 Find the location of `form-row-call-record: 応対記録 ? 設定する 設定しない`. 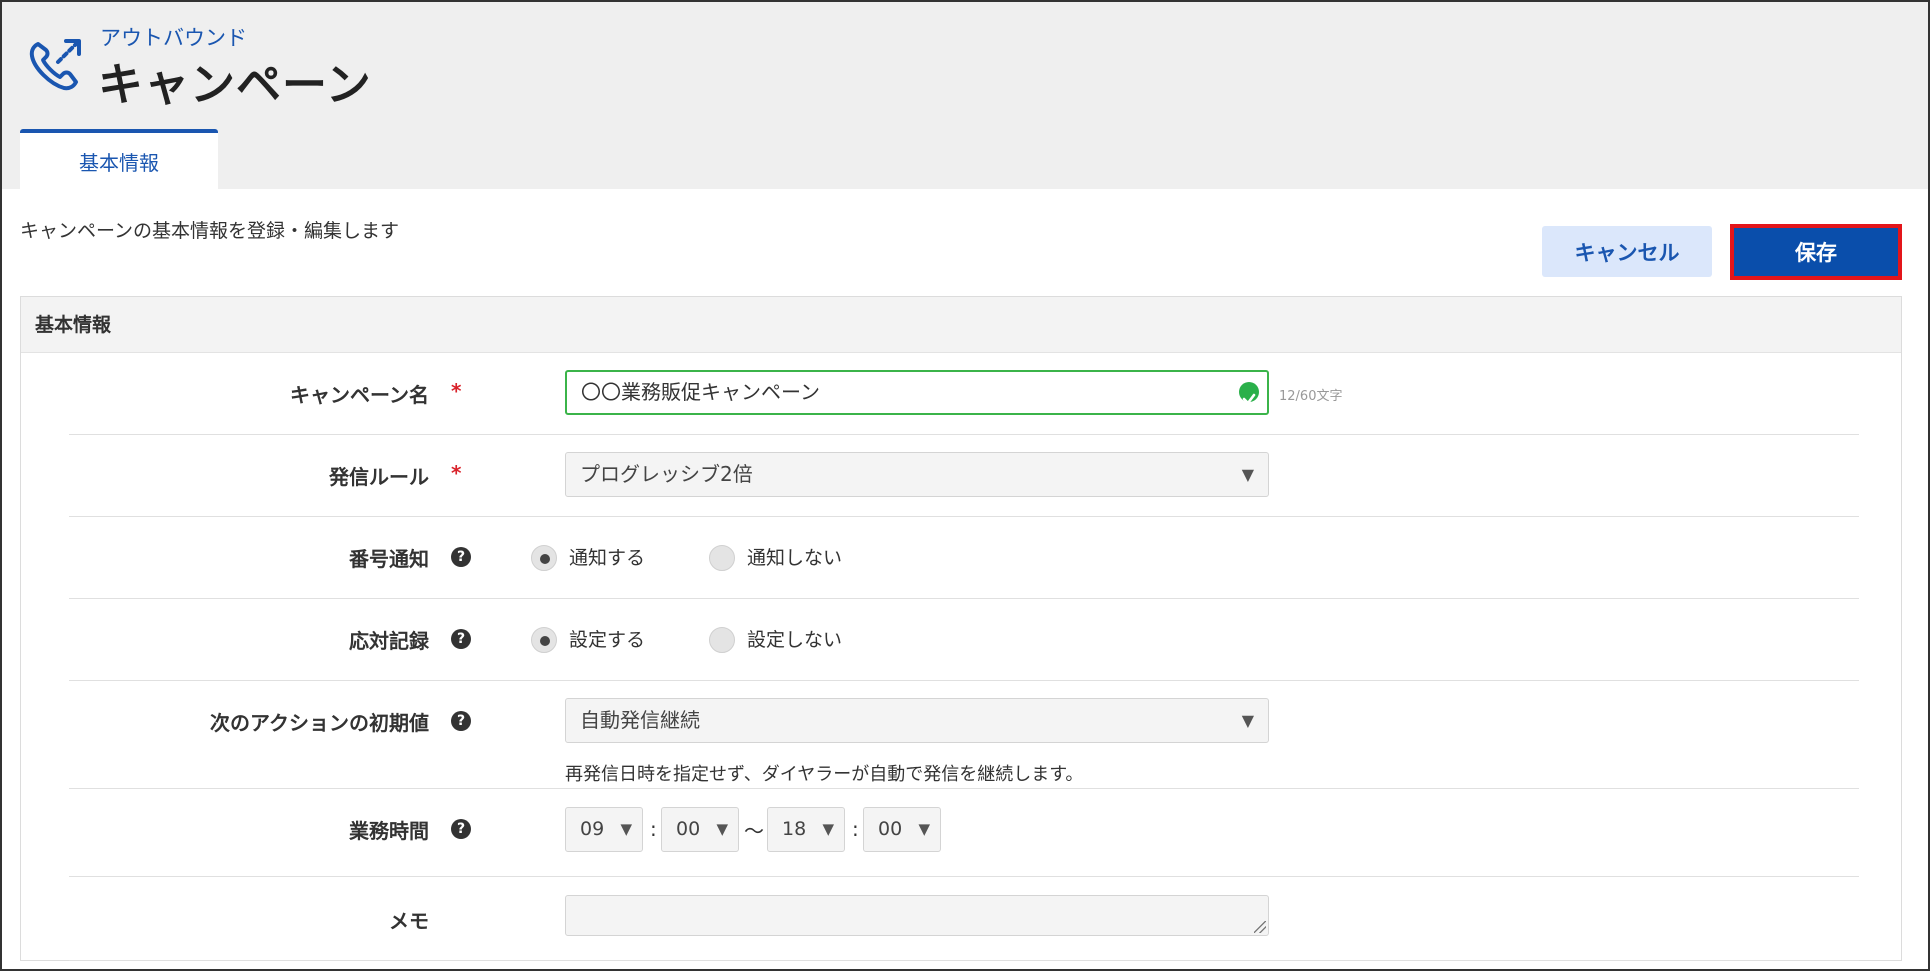

form-row-call-record: 応対記録 ? 設定する 設定しない is located at coordinates (964, 640).